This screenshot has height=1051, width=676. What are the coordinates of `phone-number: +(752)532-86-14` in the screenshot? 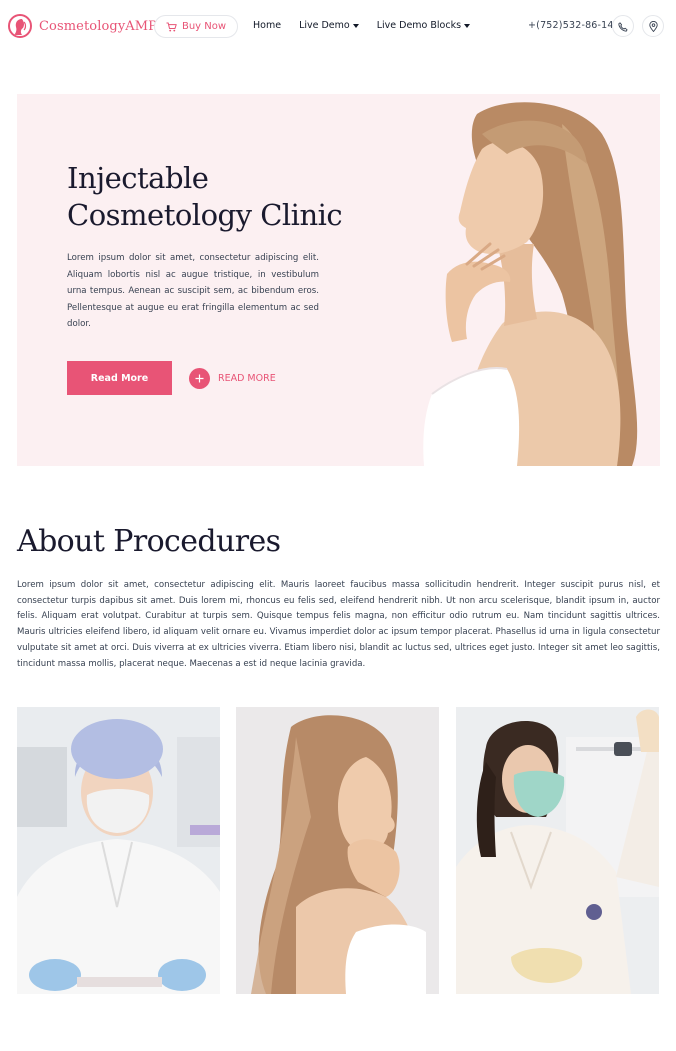 It's located at (571, 25).